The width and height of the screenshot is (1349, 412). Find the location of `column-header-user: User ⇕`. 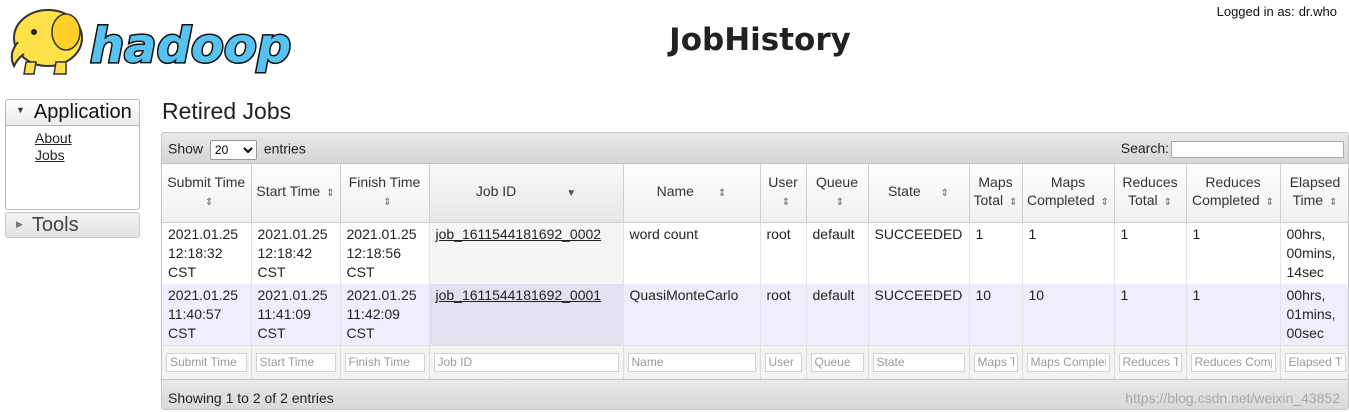

column-header-user: User ⇕ is located at coordinates (783, 193).